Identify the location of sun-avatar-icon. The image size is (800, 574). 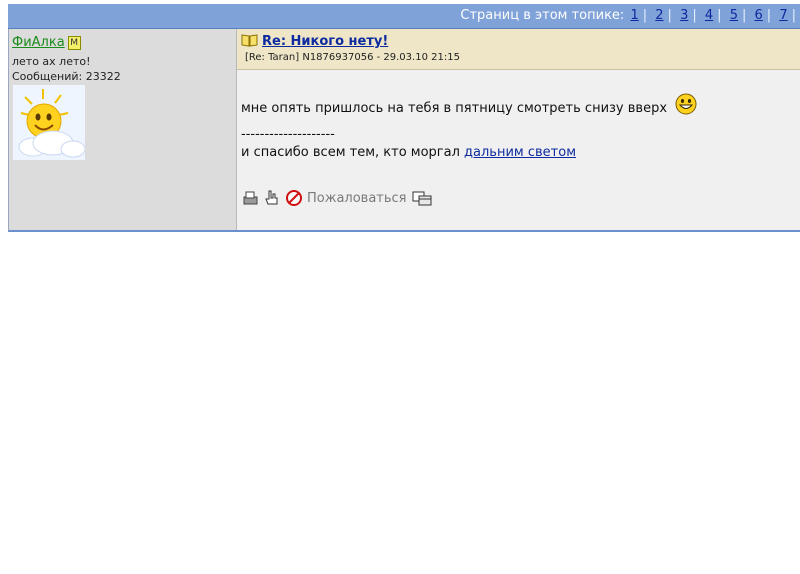
(49, 122).